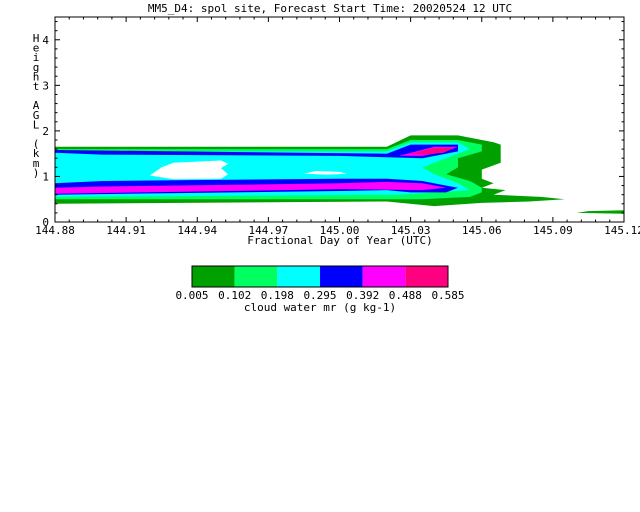 The height and width of the screenshot is (512, 640). What do you see at coordinates (191, 295) in the screenshot?
I see `colorbar-level-label: 0.005` at bounding box center [191, 295].